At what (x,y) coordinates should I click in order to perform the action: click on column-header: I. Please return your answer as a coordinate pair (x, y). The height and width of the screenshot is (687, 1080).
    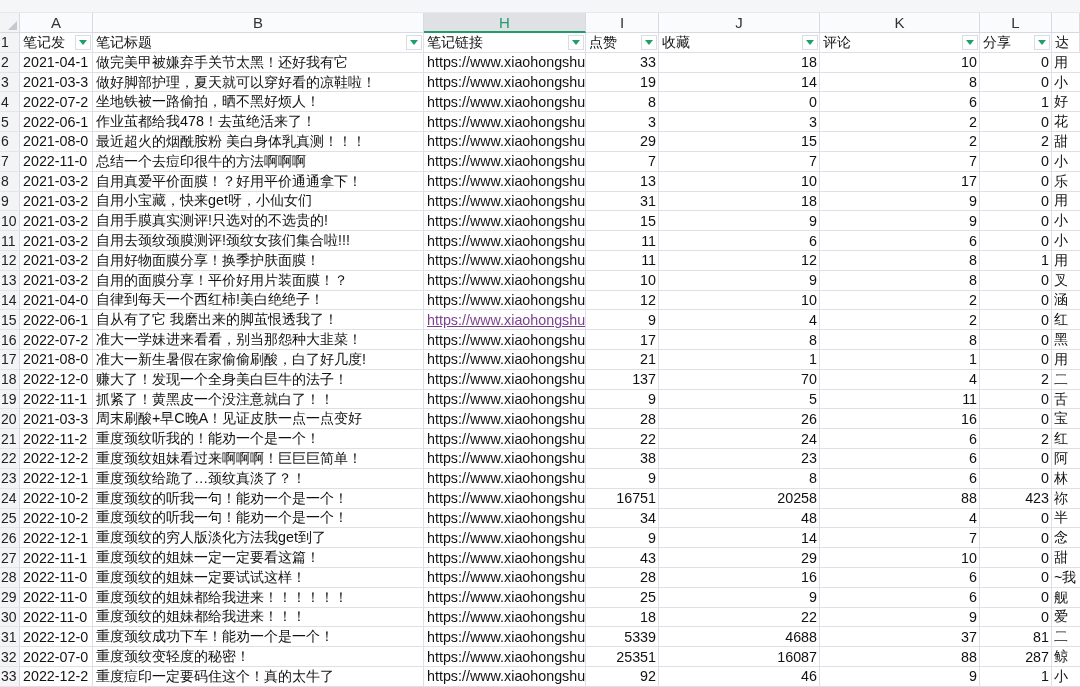
    Looking at the image, I should click on (622, 23).